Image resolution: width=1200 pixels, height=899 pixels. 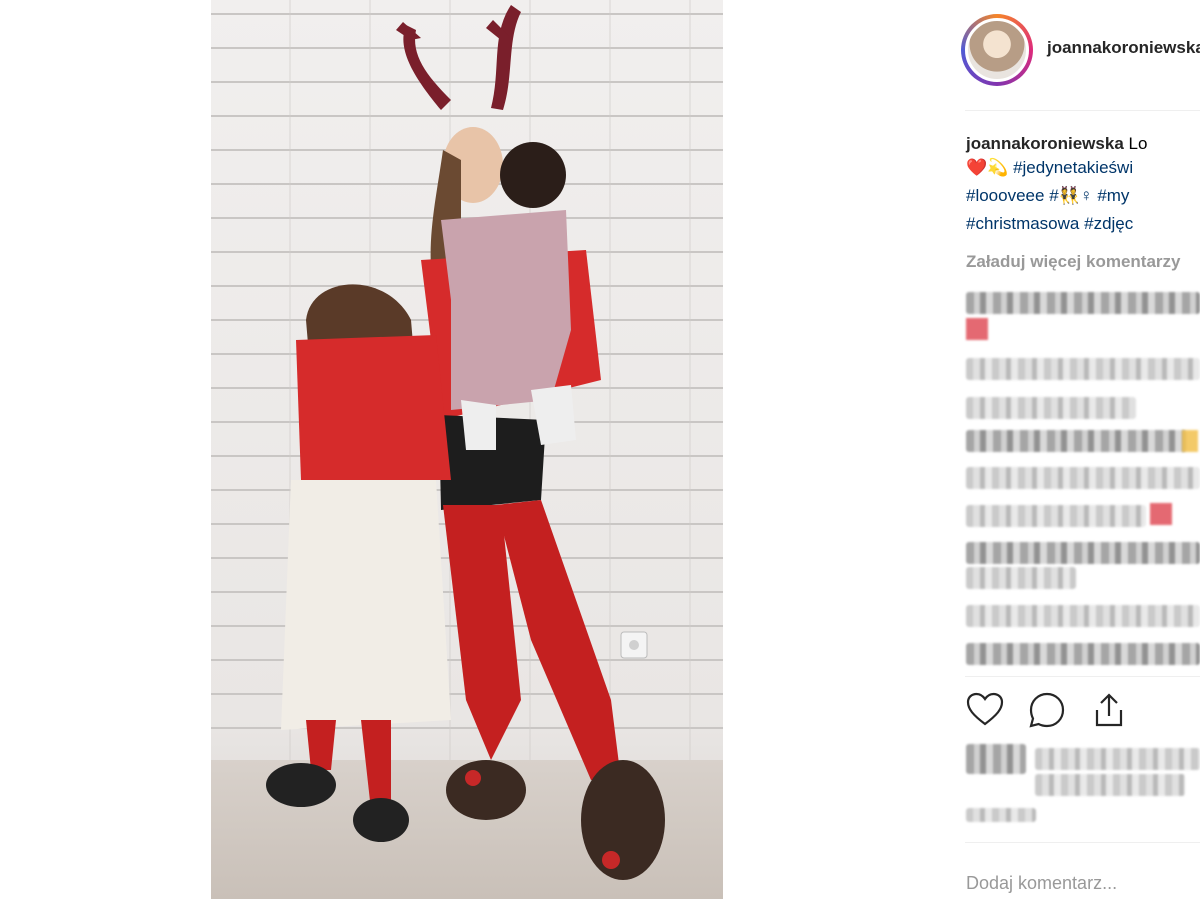 I want to click on caption-username: joannakoroniewska, so click(x=1045, y=143).